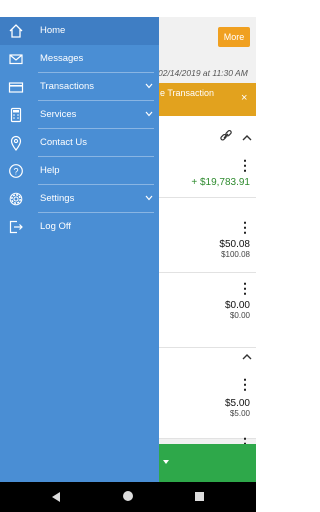  I want to click on nav-item-transactions: Transactions, so click(79, 87).